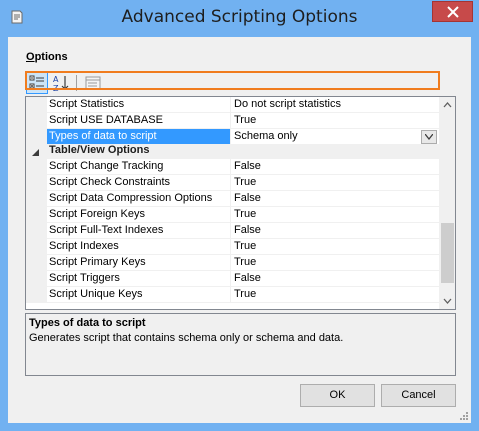  Describe the element at coordinates (139, 199) in the screenshot. I see `property-name: Script Data Compression Options` at that location.